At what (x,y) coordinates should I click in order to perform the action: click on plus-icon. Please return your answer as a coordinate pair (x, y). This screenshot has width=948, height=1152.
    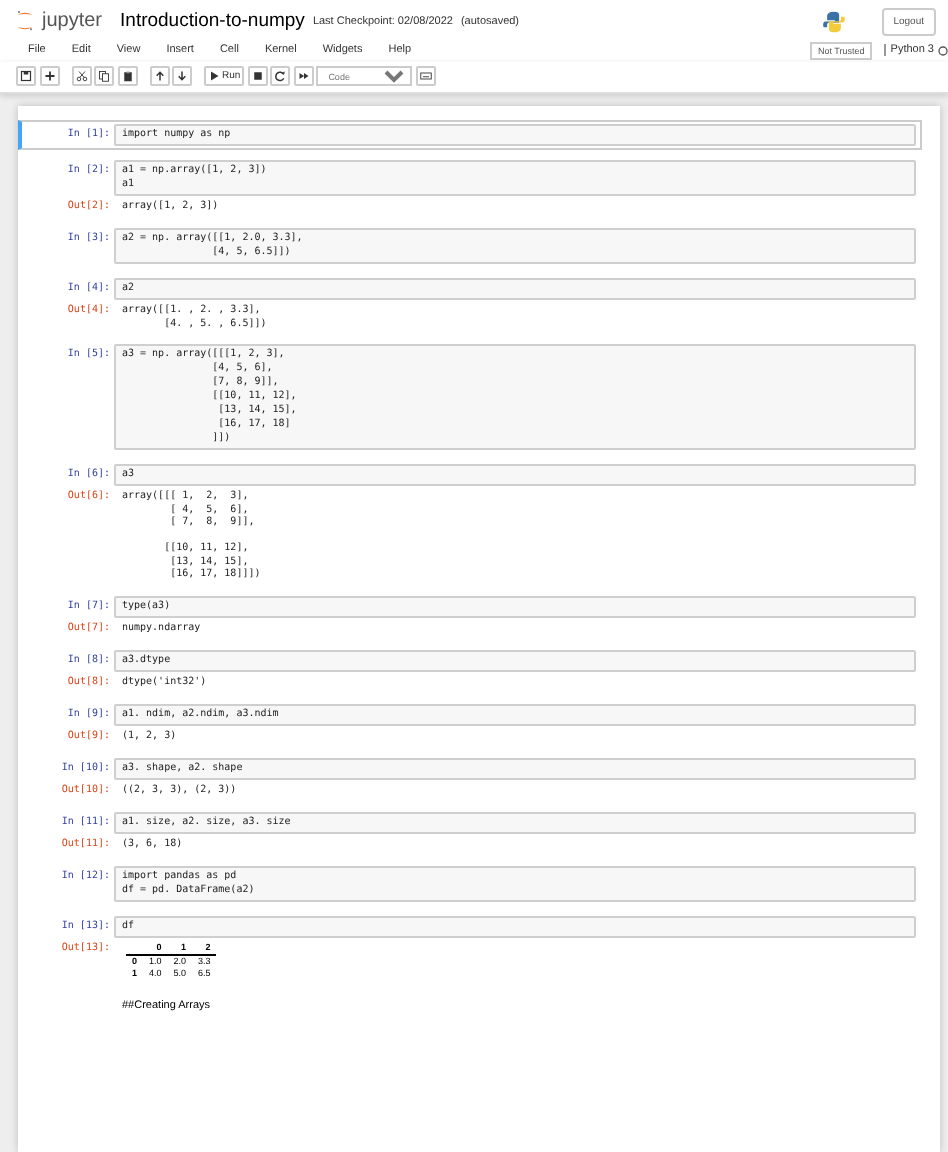
    Looking at the image, I should click on (49, 76).